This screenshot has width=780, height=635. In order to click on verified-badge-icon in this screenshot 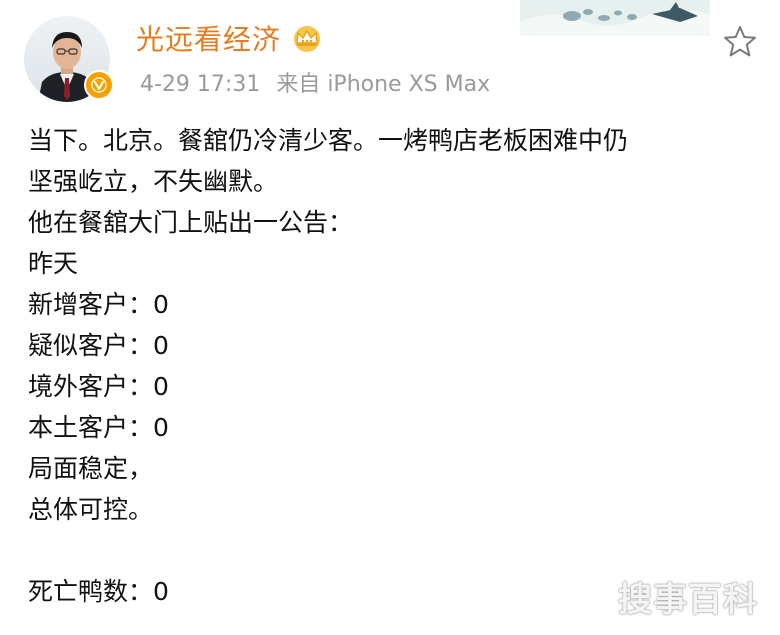, I will do `click(99, 85)`.